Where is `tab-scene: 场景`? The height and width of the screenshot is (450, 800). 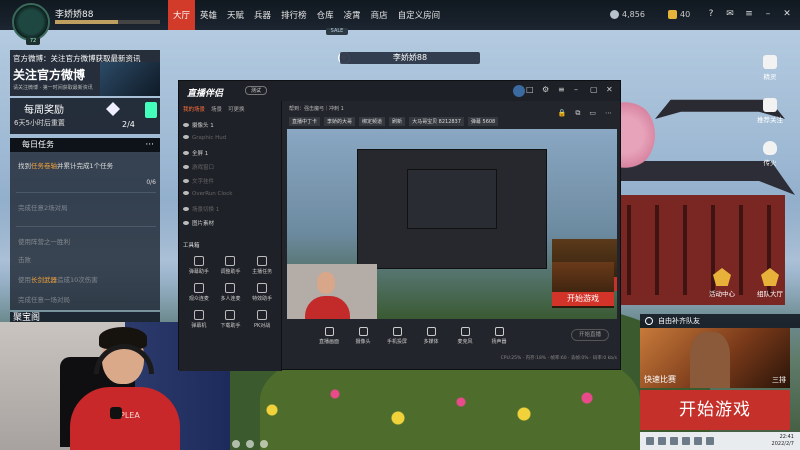
tab-scene: 场景 is located at coordinates (216, 109).